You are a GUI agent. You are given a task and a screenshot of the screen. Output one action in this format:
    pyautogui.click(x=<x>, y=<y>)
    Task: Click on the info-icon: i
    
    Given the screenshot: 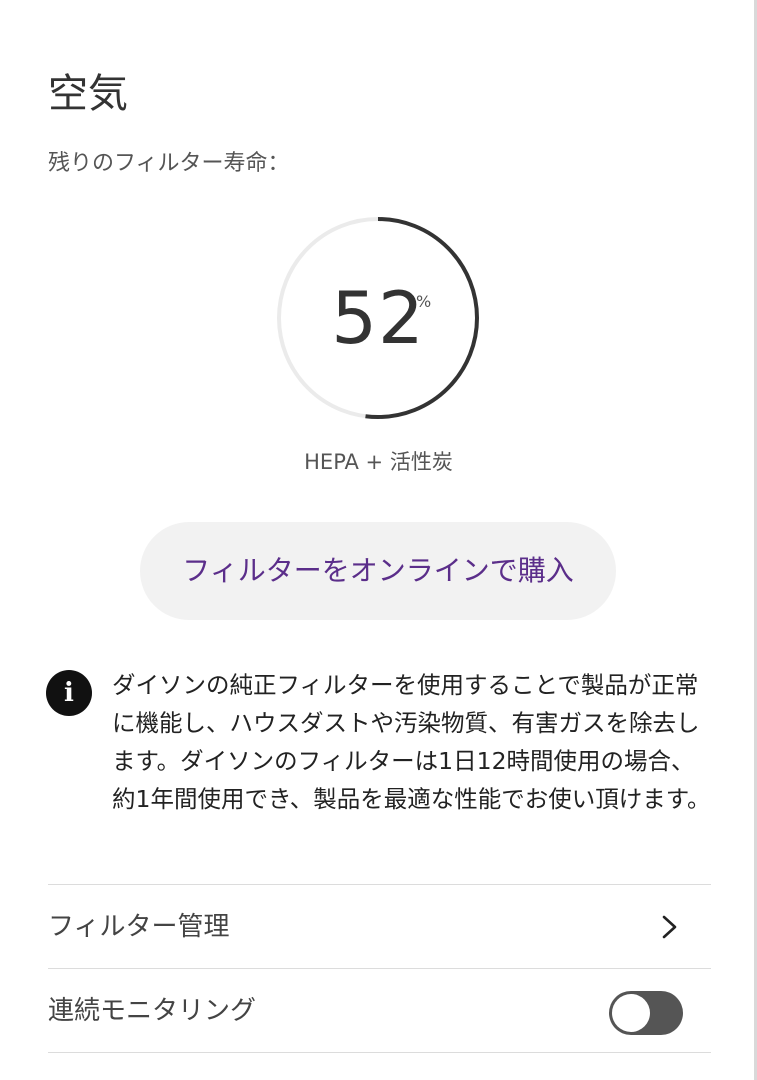 What is the action you would take?
    pyautogui.click(x=69, y=693)
    